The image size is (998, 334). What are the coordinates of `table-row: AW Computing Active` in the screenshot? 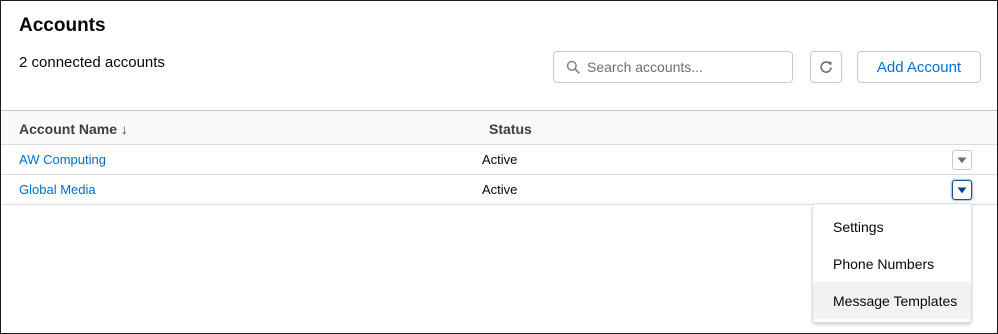 It's located at (499, 160).